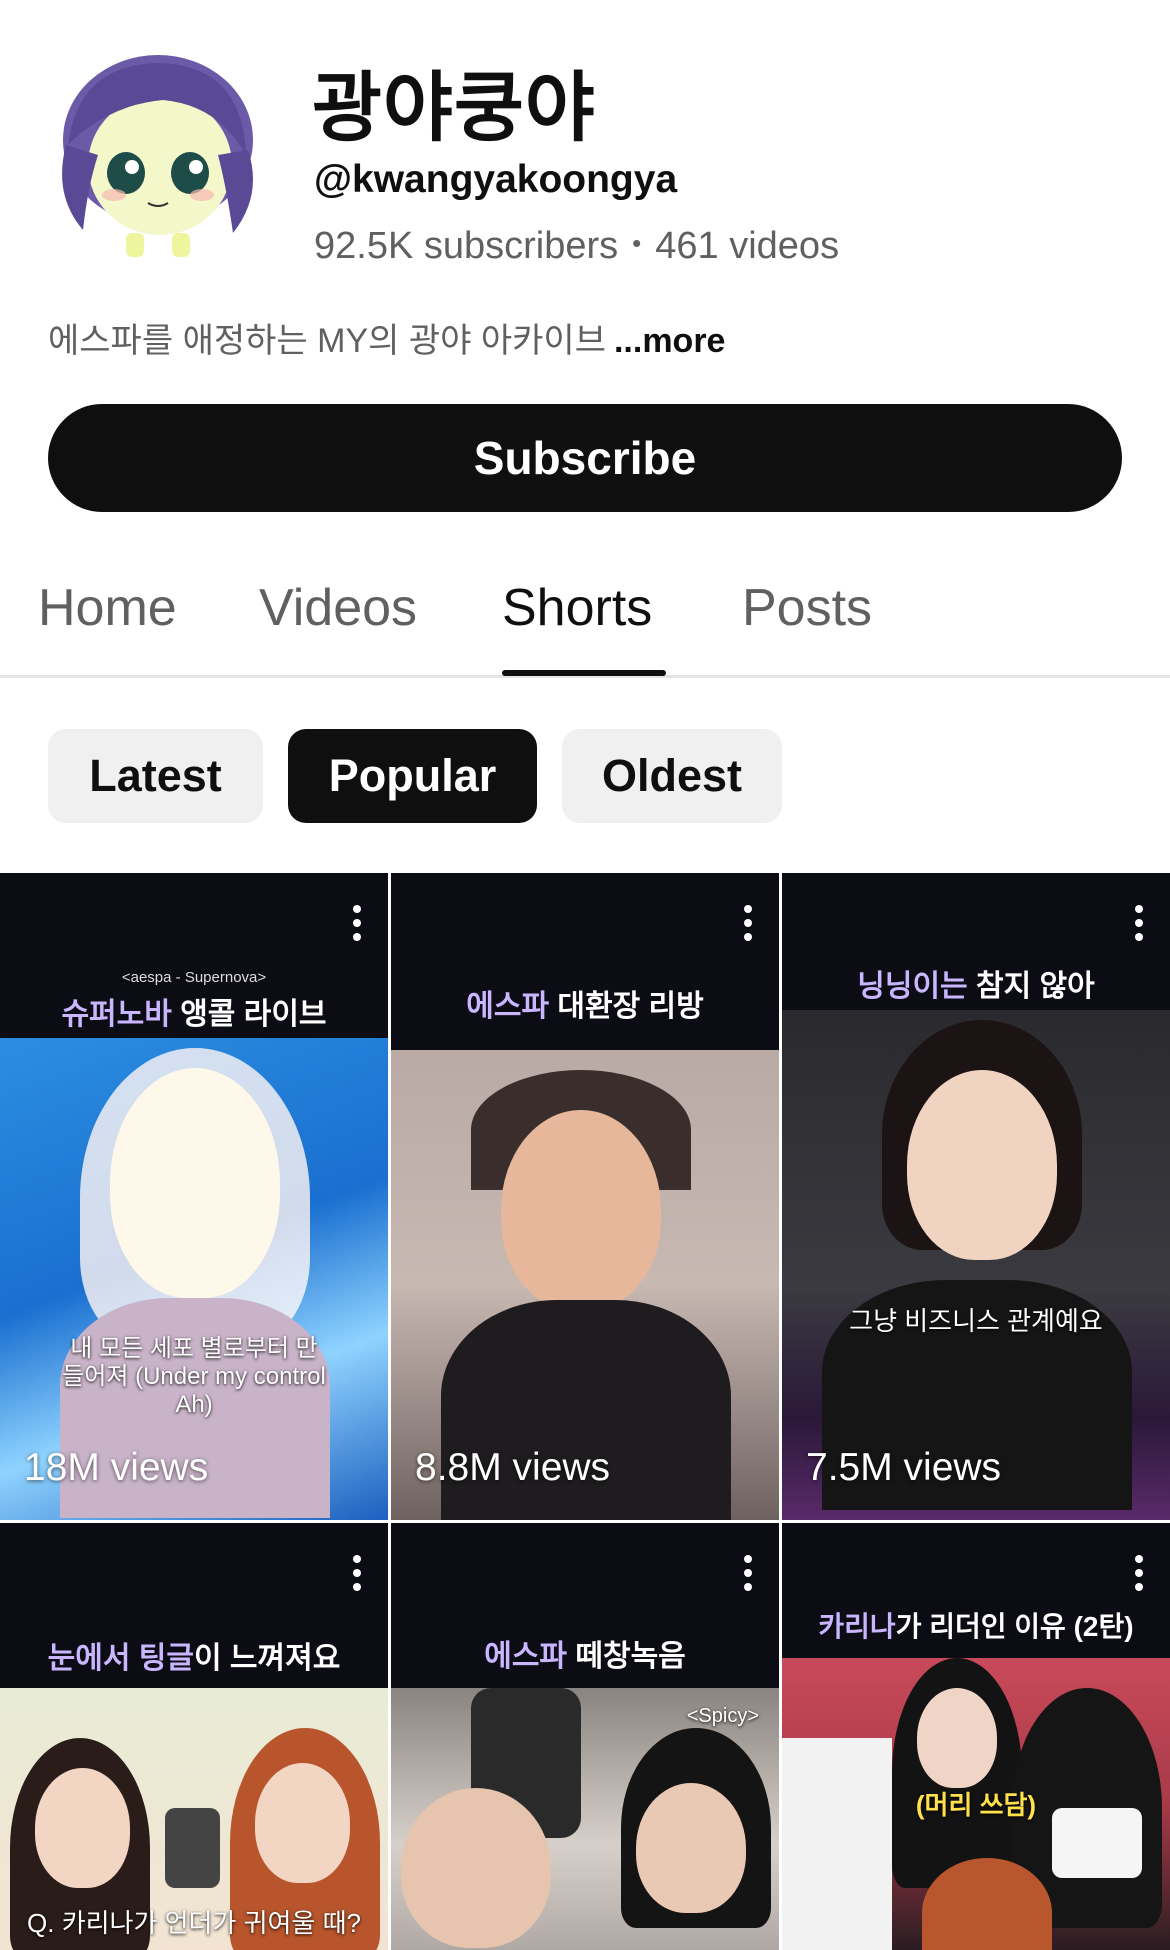 The height and width of the screenshot is (1950, 1170). Describe the element at coordinates (412, 776) in the screenshot. I see `chip-popular: Popular` at that location.